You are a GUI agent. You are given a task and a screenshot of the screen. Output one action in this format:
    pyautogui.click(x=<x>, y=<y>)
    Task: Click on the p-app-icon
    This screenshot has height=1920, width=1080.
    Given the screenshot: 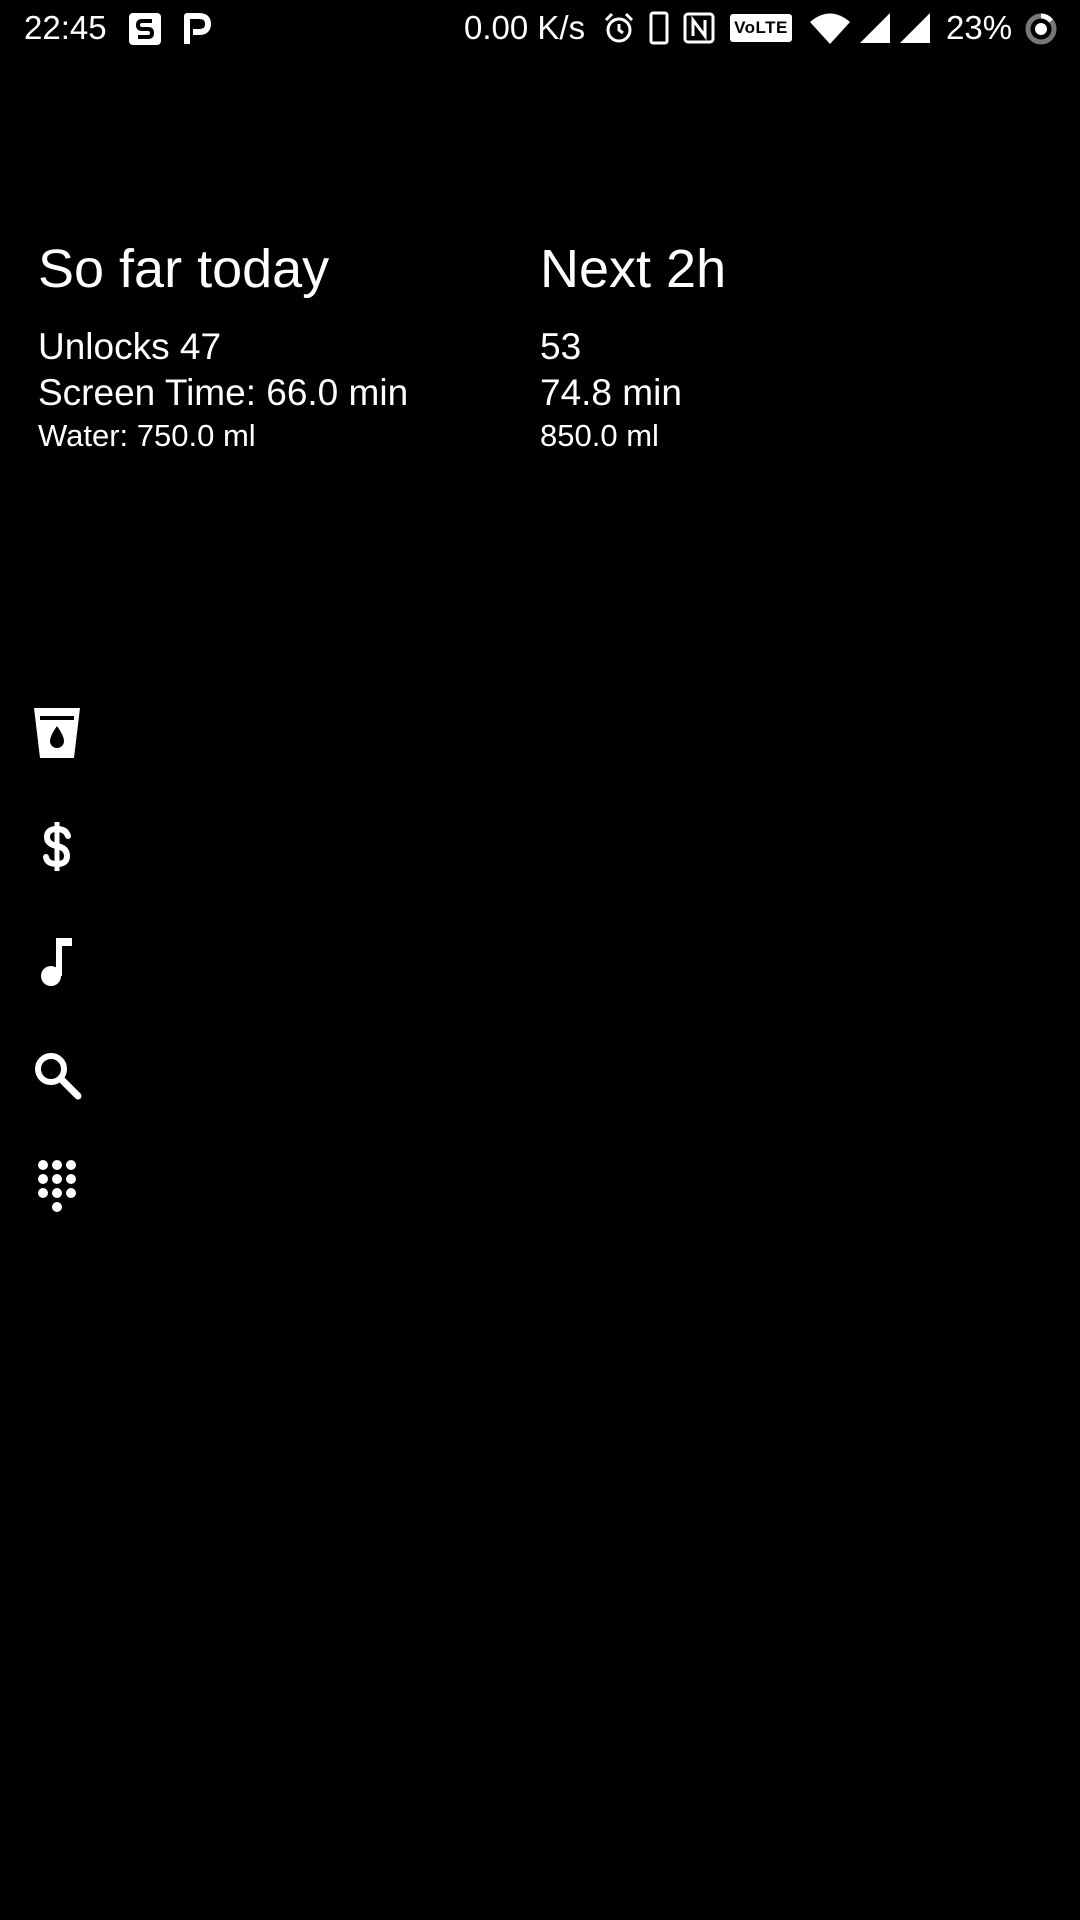 What is the action you would take?
    pyautogui.click(x=197, y=28)
    